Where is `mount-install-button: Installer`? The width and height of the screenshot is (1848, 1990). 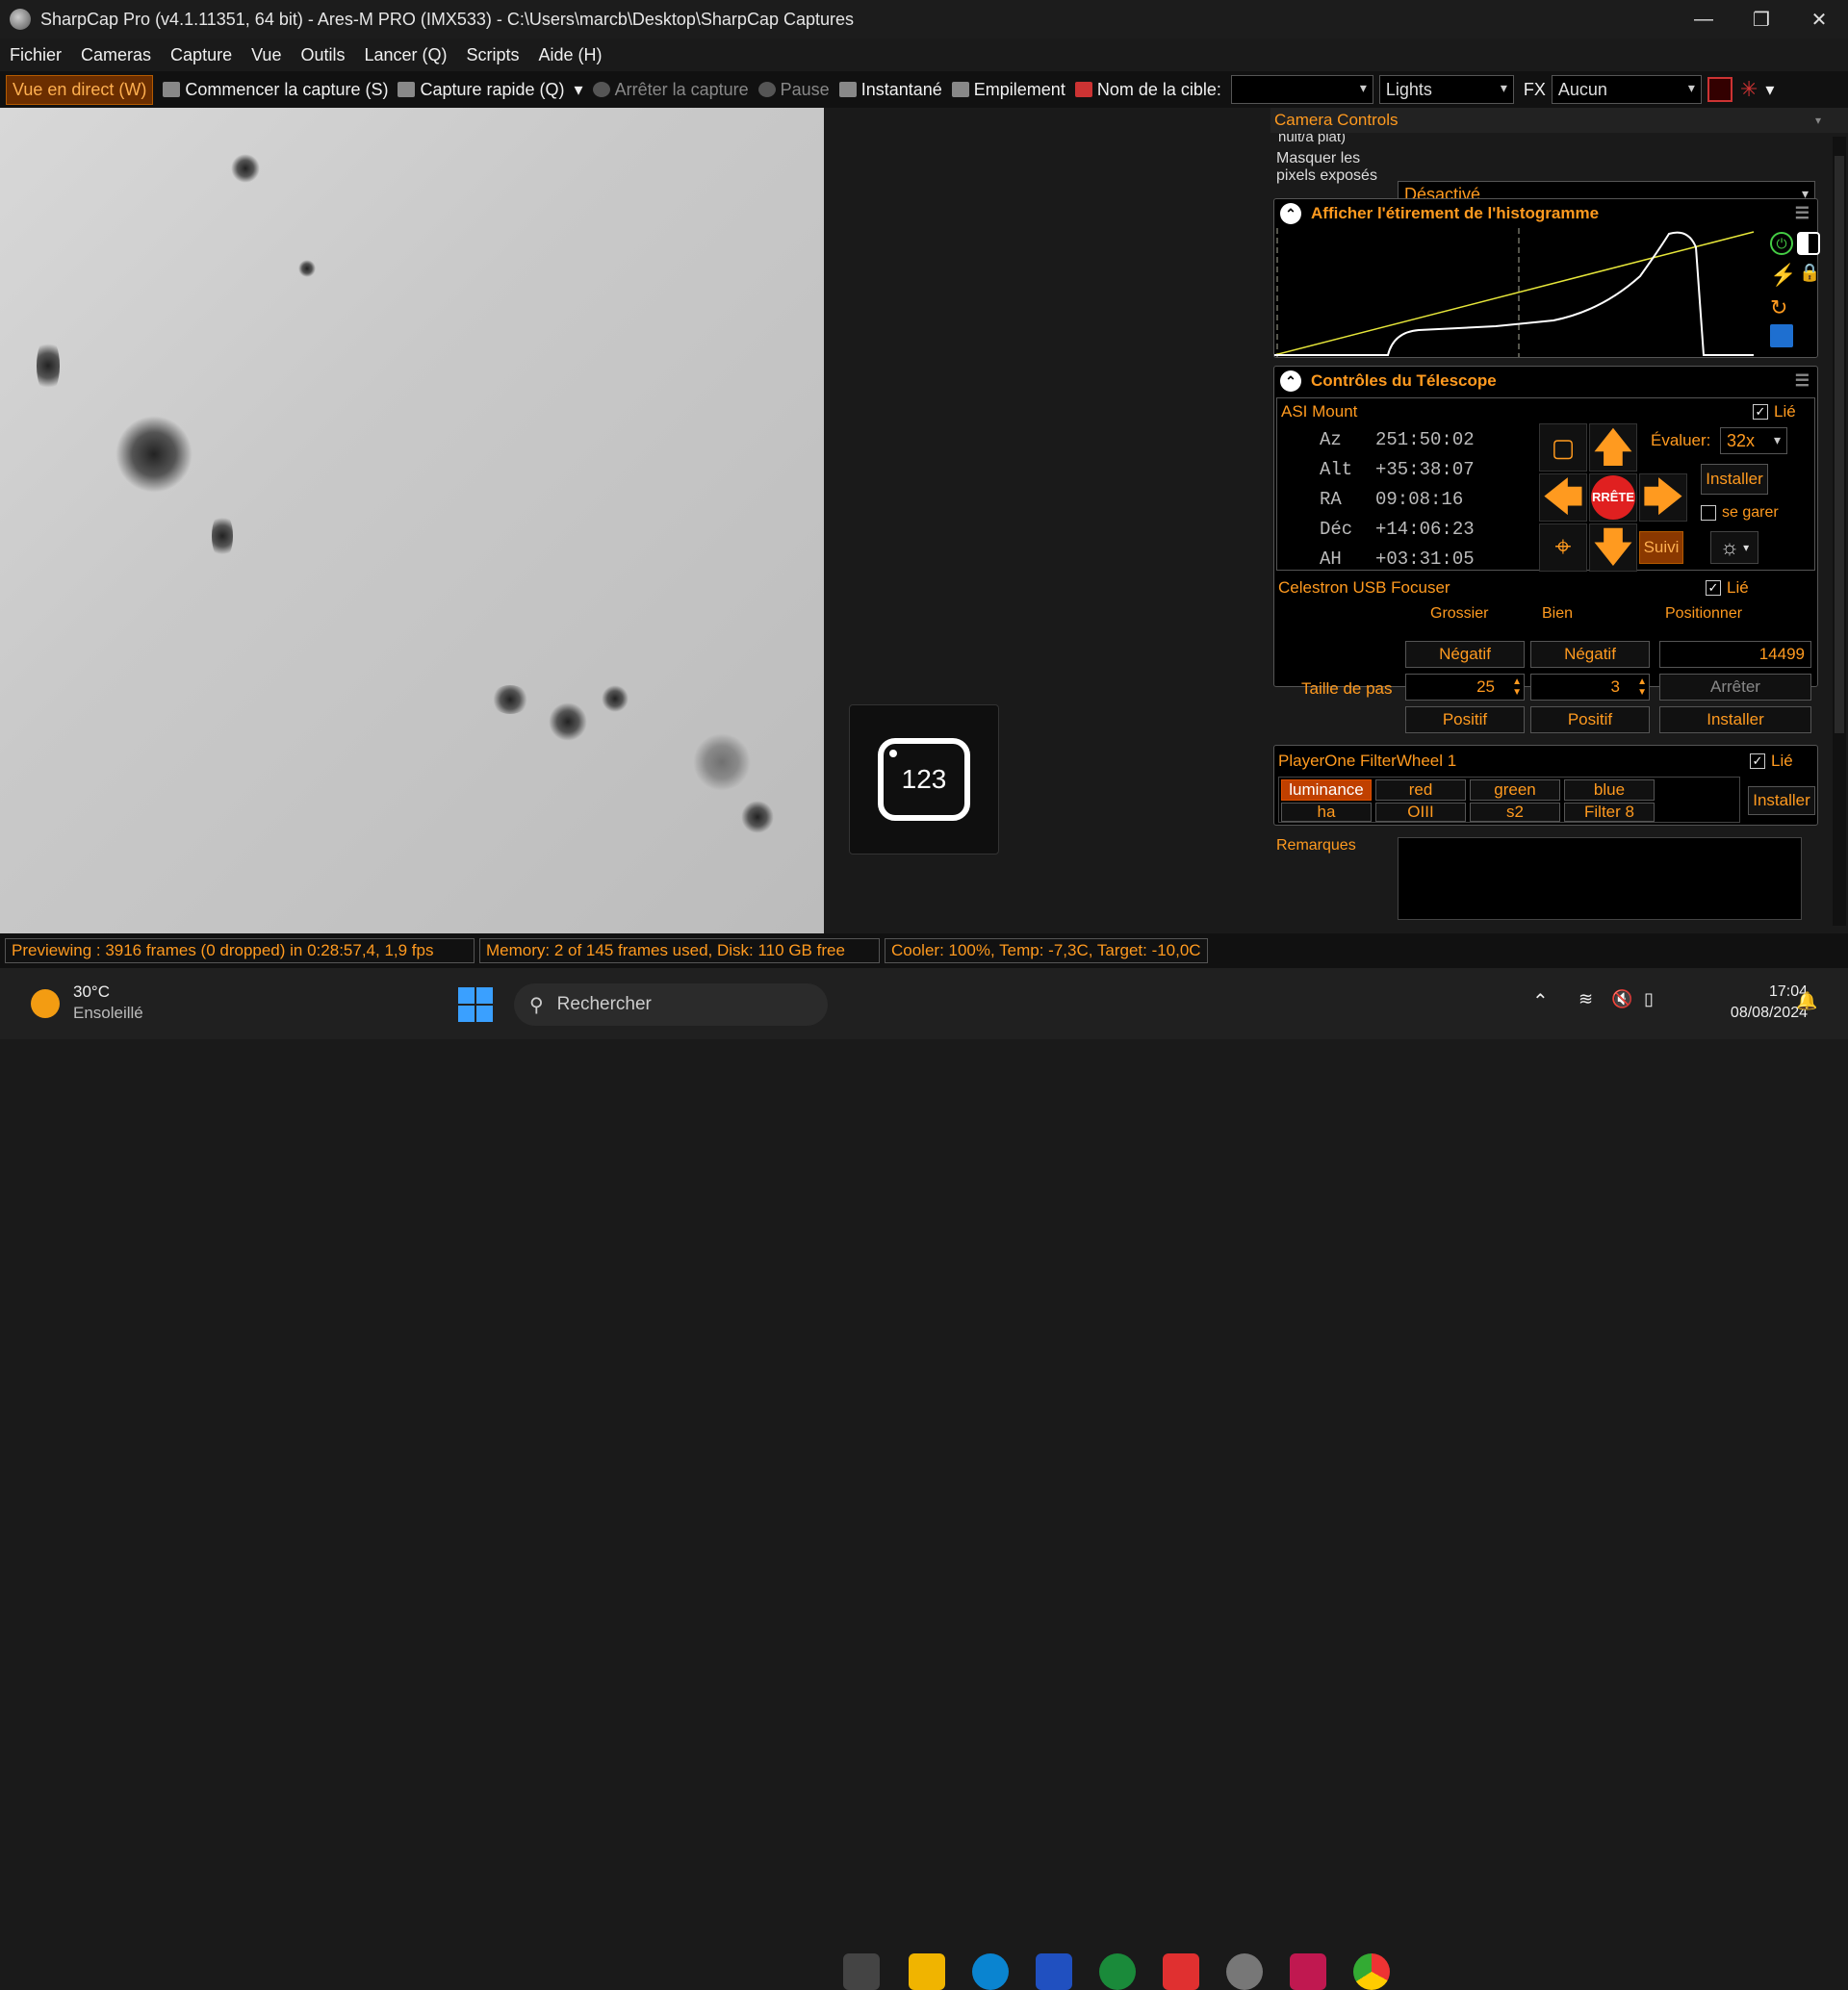 mount-install-button: Installer is located at coordinates (1734, 479).